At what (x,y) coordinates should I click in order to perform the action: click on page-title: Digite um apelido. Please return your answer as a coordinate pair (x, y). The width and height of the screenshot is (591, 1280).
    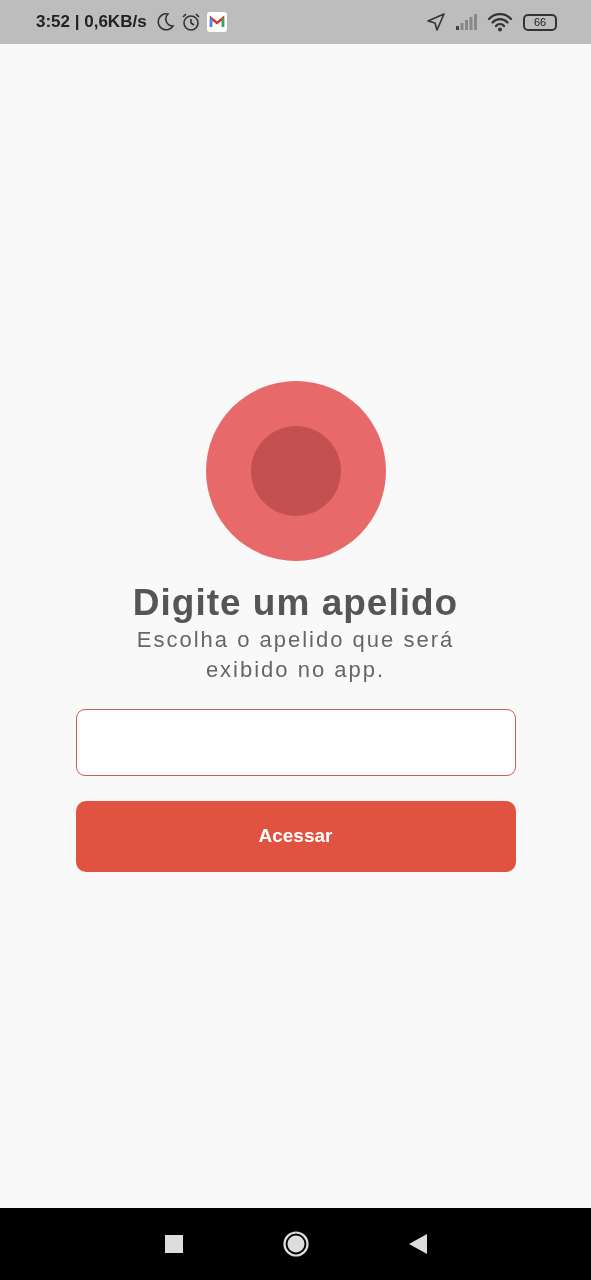
    Looking at the image, I should click on (295, 602).